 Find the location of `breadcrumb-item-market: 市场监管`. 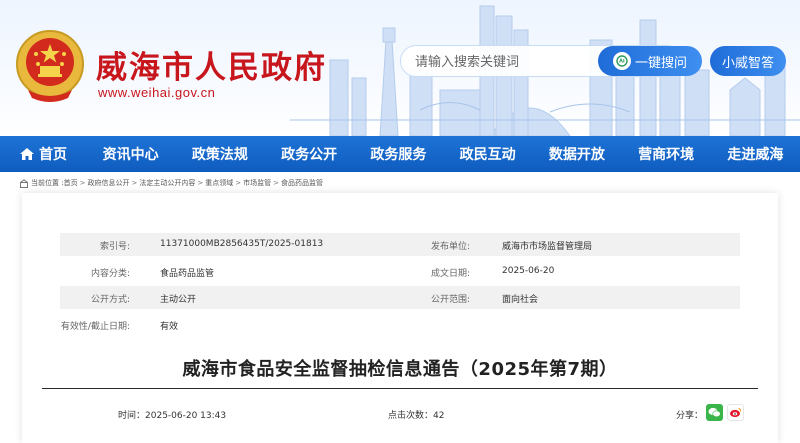

breadcrumb-item-market: 市场监管 is located at coordinates (257, 183).